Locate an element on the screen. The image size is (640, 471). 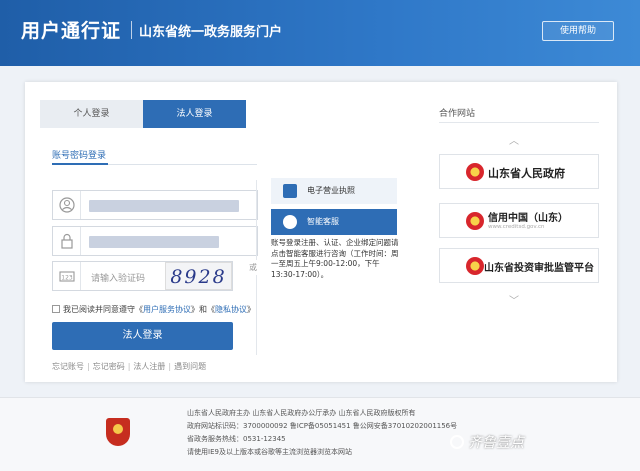
captcha-placeholder: 请输入验证码 is located at coordinates (118, 279).